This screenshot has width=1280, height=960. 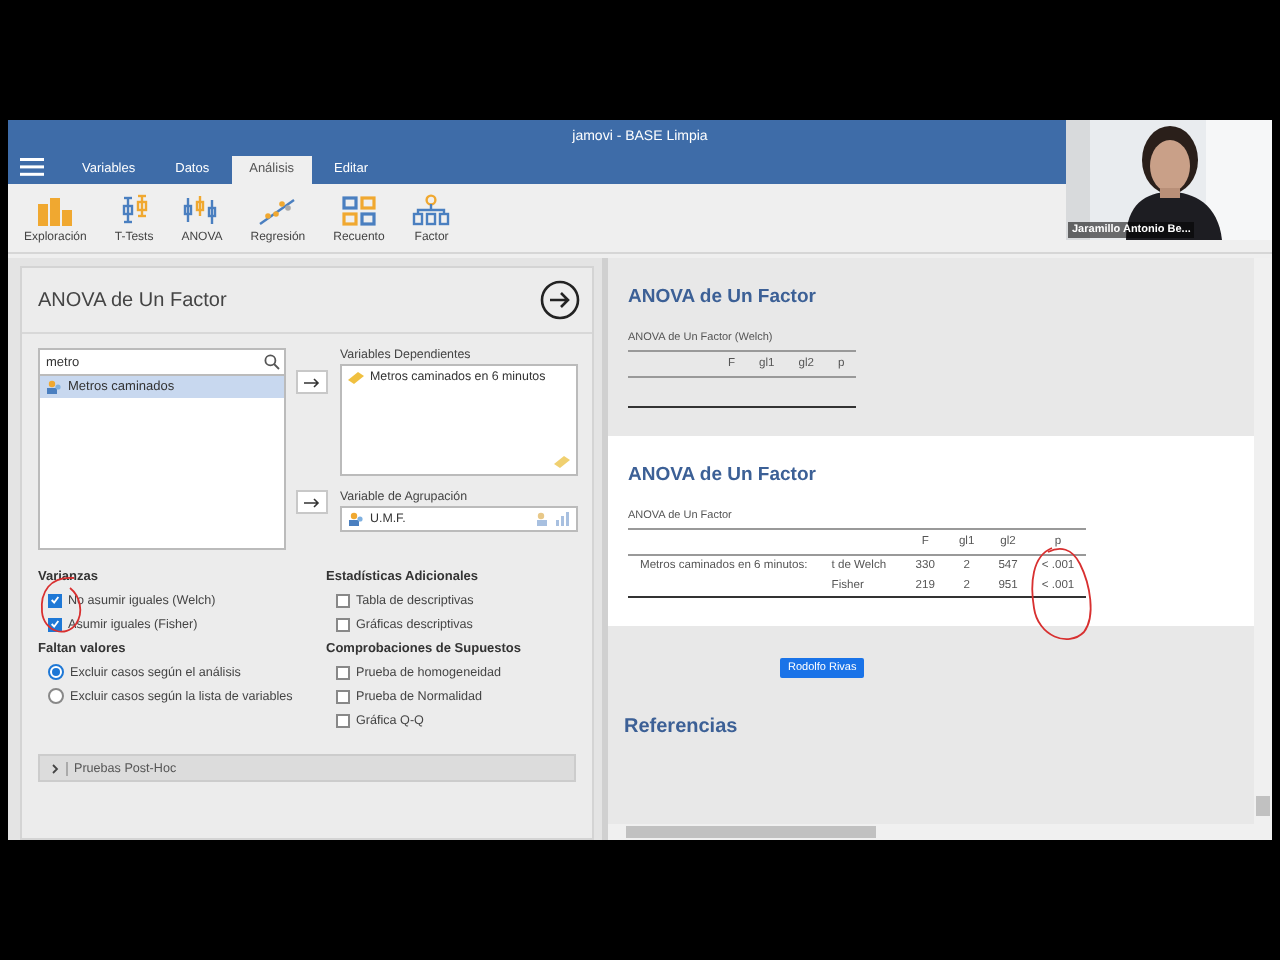 I want to click on section-heading: Referencias, so click(x=682, y=727).